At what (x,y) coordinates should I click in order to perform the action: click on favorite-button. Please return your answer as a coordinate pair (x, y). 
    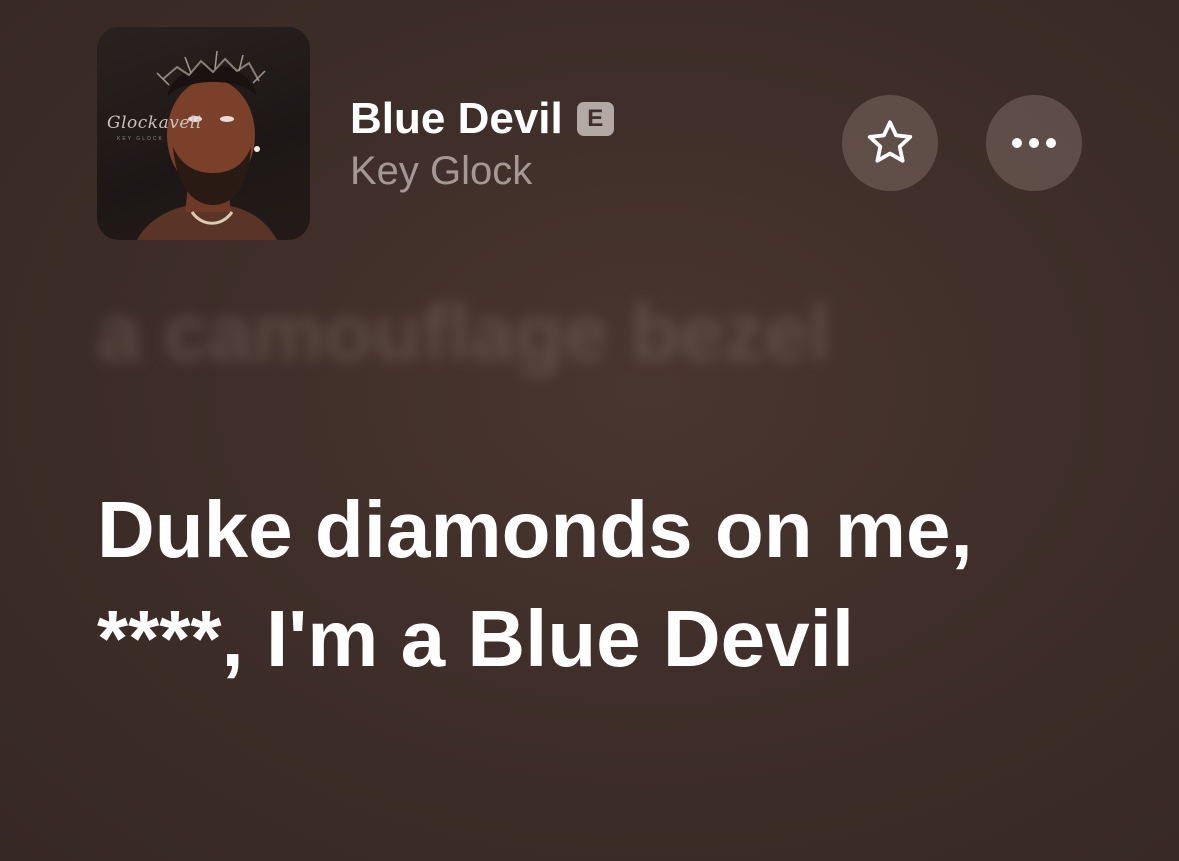
    Looking at the image, I should click on (890, 143).